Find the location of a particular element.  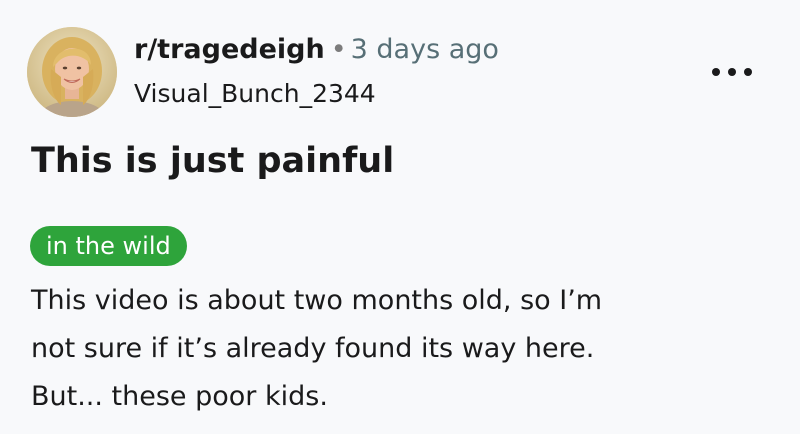

user-avatar is located at coordinates (72, 72).